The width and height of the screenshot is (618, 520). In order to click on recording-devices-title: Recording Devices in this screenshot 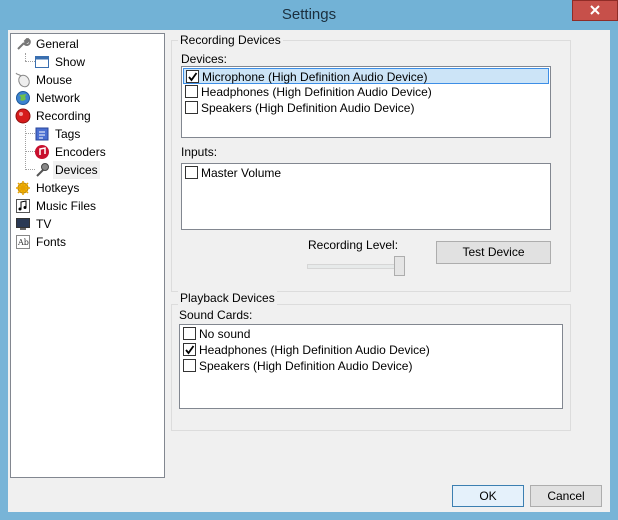, I will do `click(230, 40)`.